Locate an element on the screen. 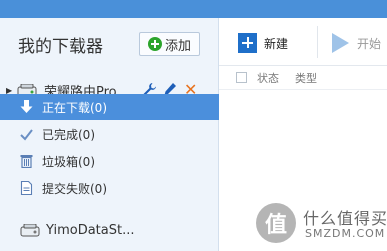  table-header: 状态 类型 is located at coordinates (303, 78).